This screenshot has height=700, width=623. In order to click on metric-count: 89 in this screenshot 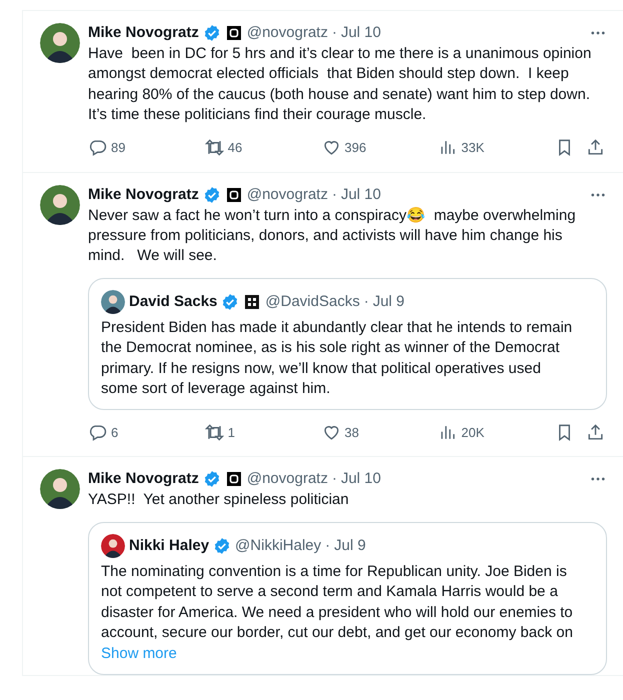, I will do `click(118, 148)`.